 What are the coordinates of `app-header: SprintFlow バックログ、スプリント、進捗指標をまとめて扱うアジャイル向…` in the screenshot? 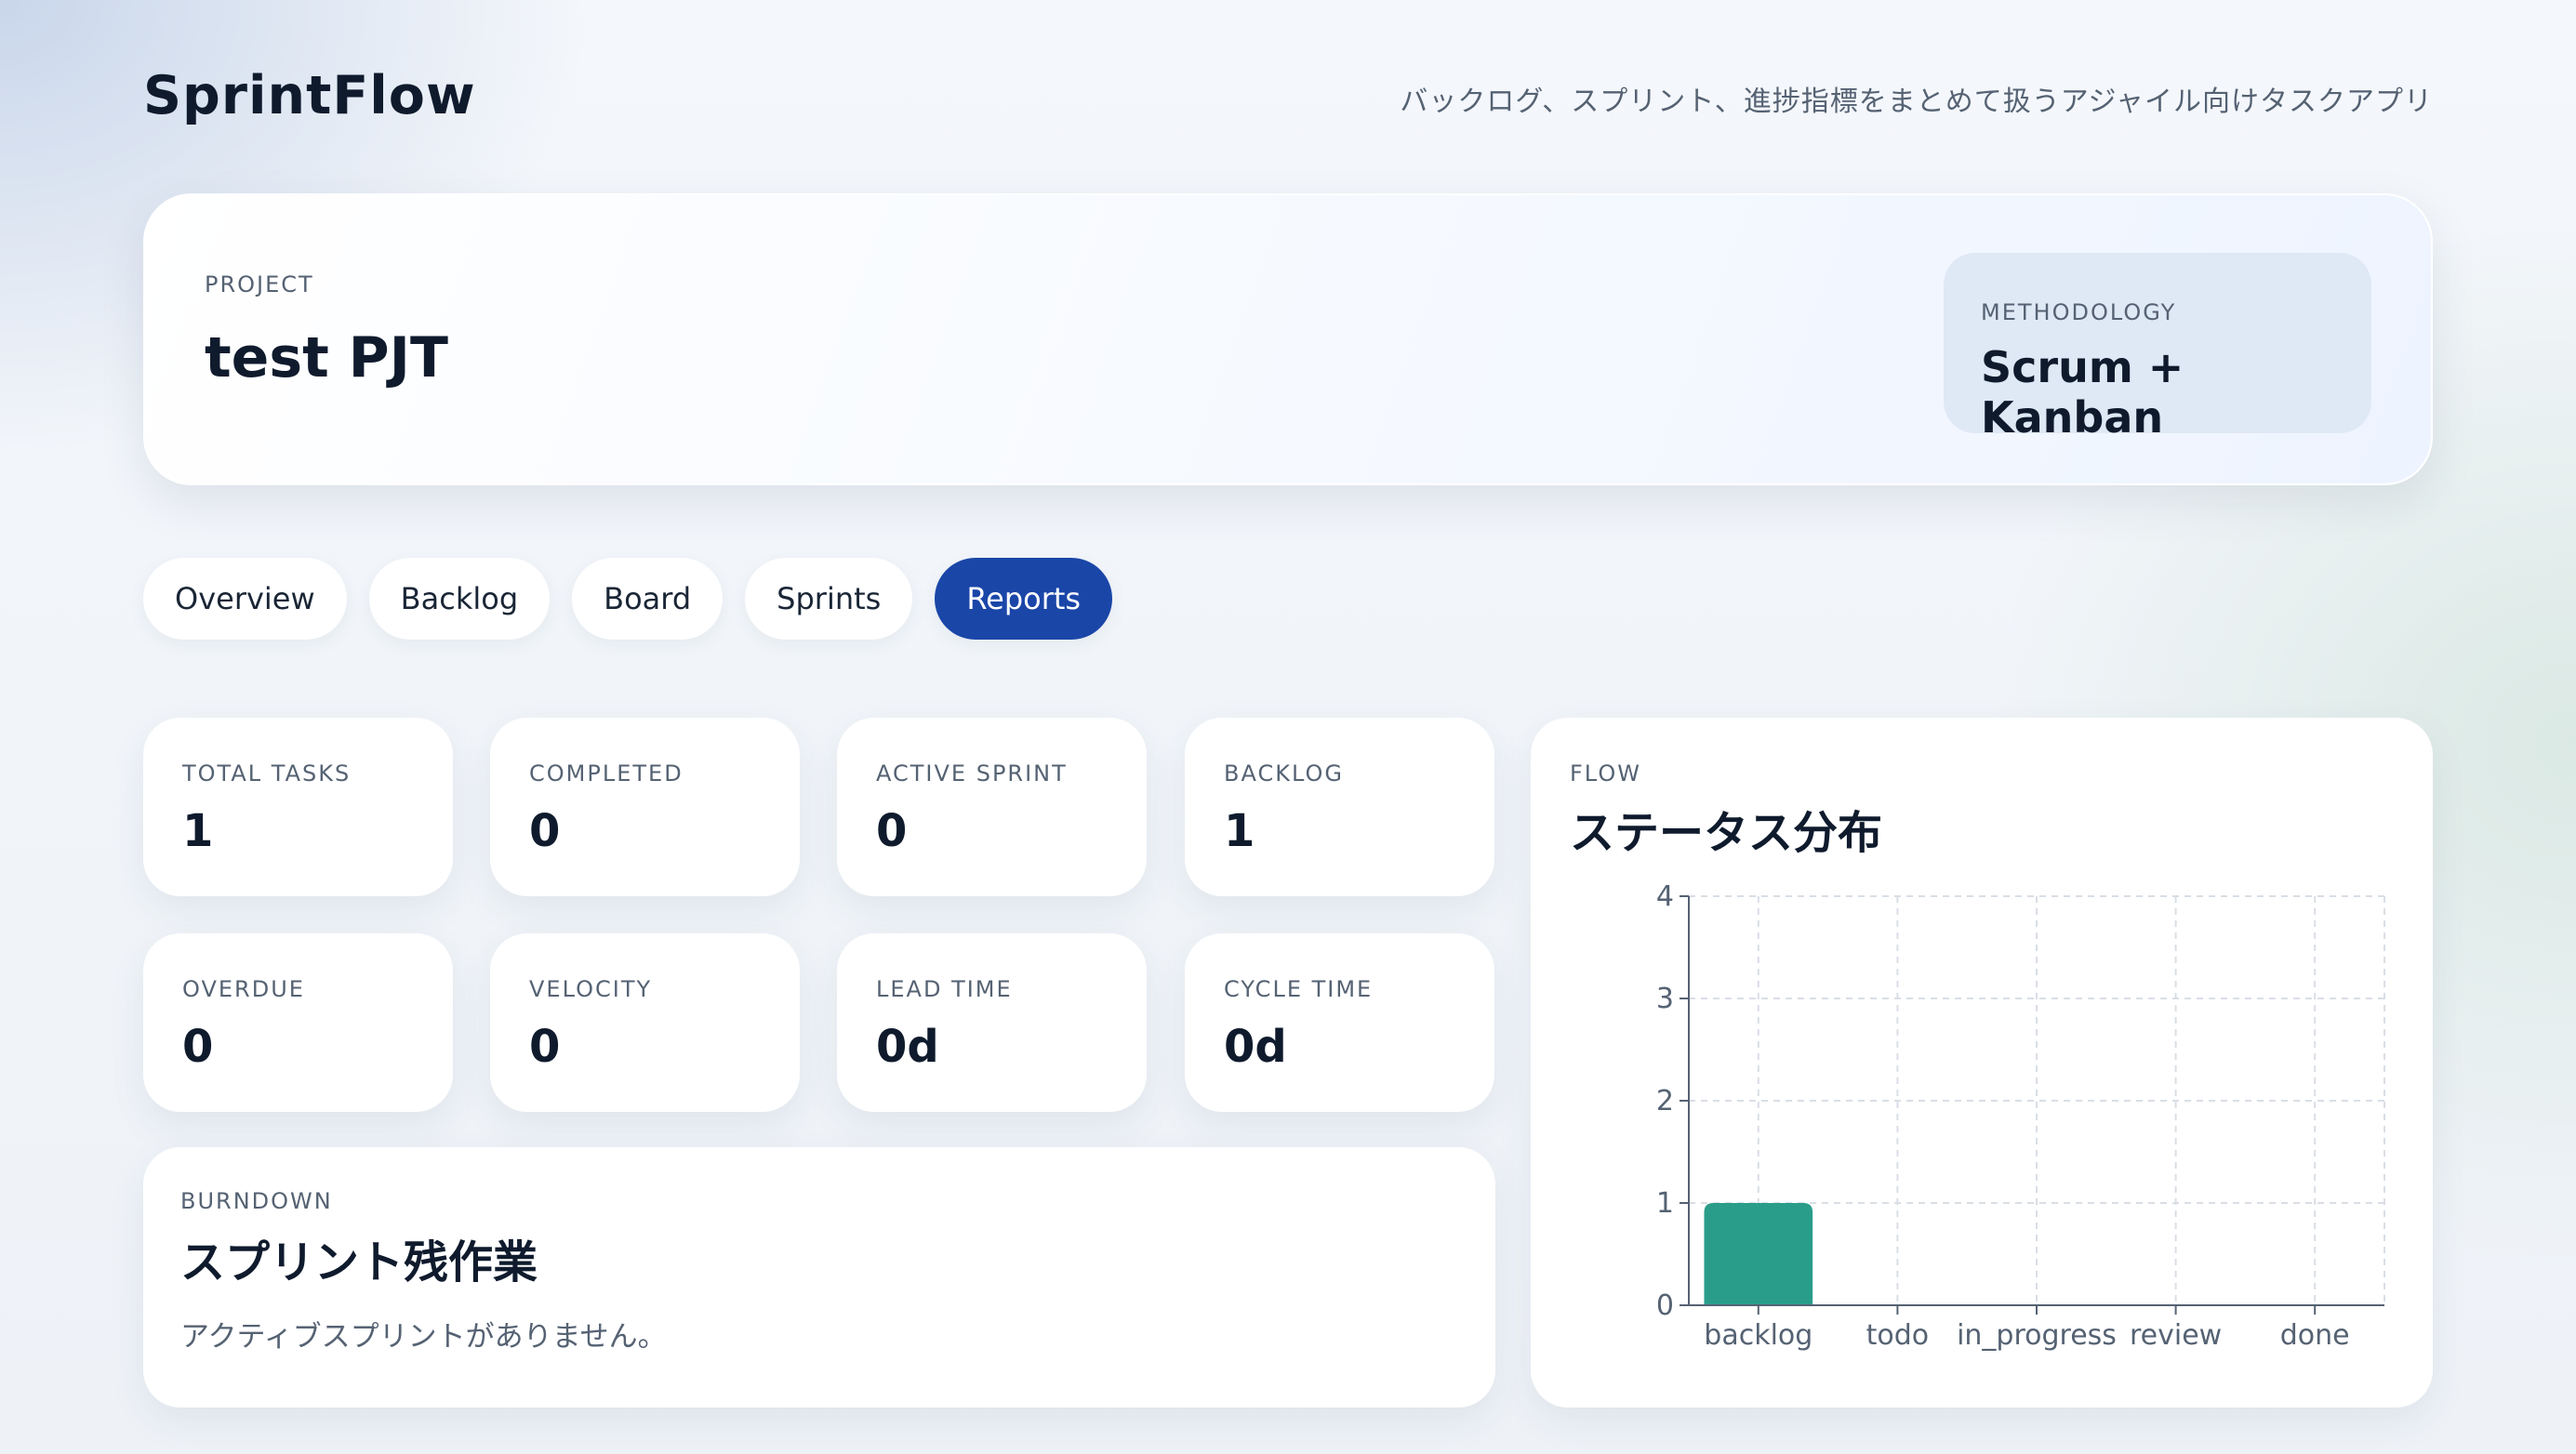 It's located at (1288, 95).